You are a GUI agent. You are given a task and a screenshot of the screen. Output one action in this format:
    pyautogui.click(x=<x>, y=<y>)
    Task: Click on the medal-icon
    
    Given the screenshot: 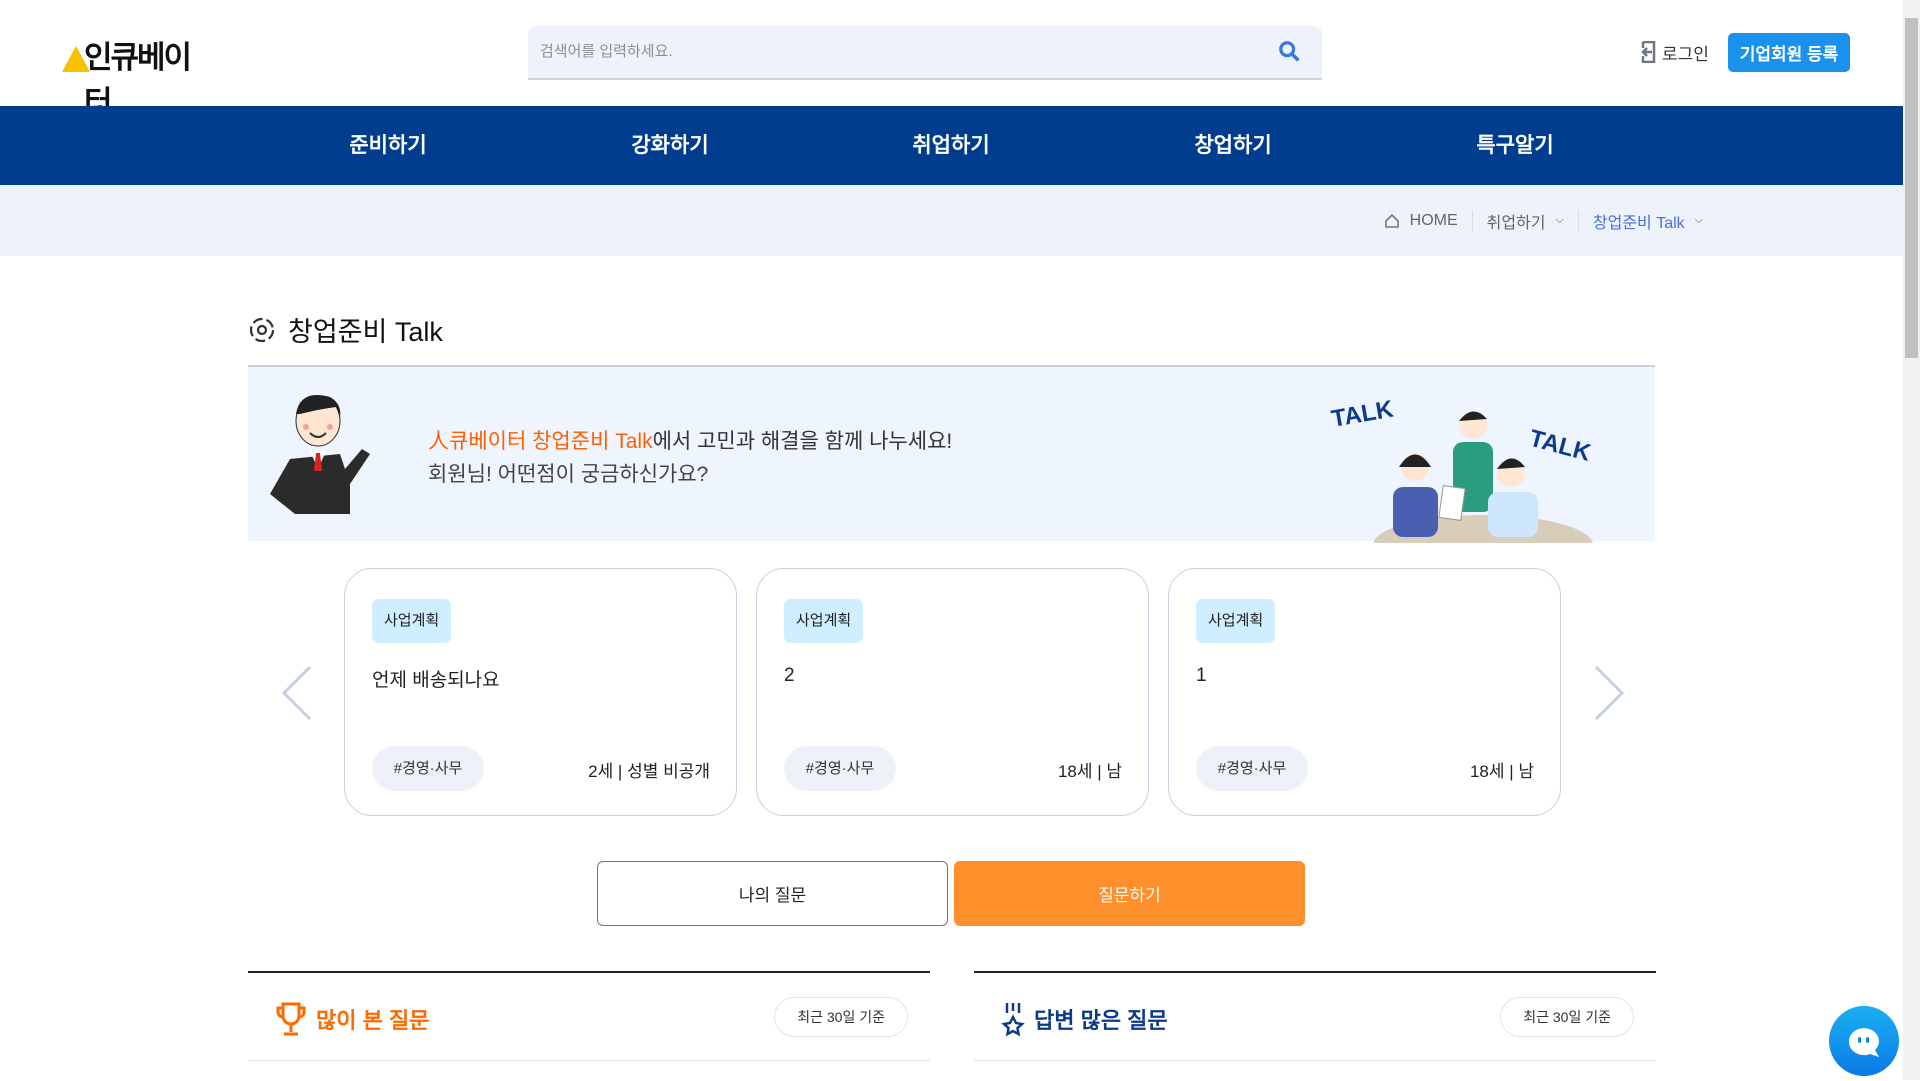 What is the action you would take?
    pyautogui.click(x=1013, y=1020)
    